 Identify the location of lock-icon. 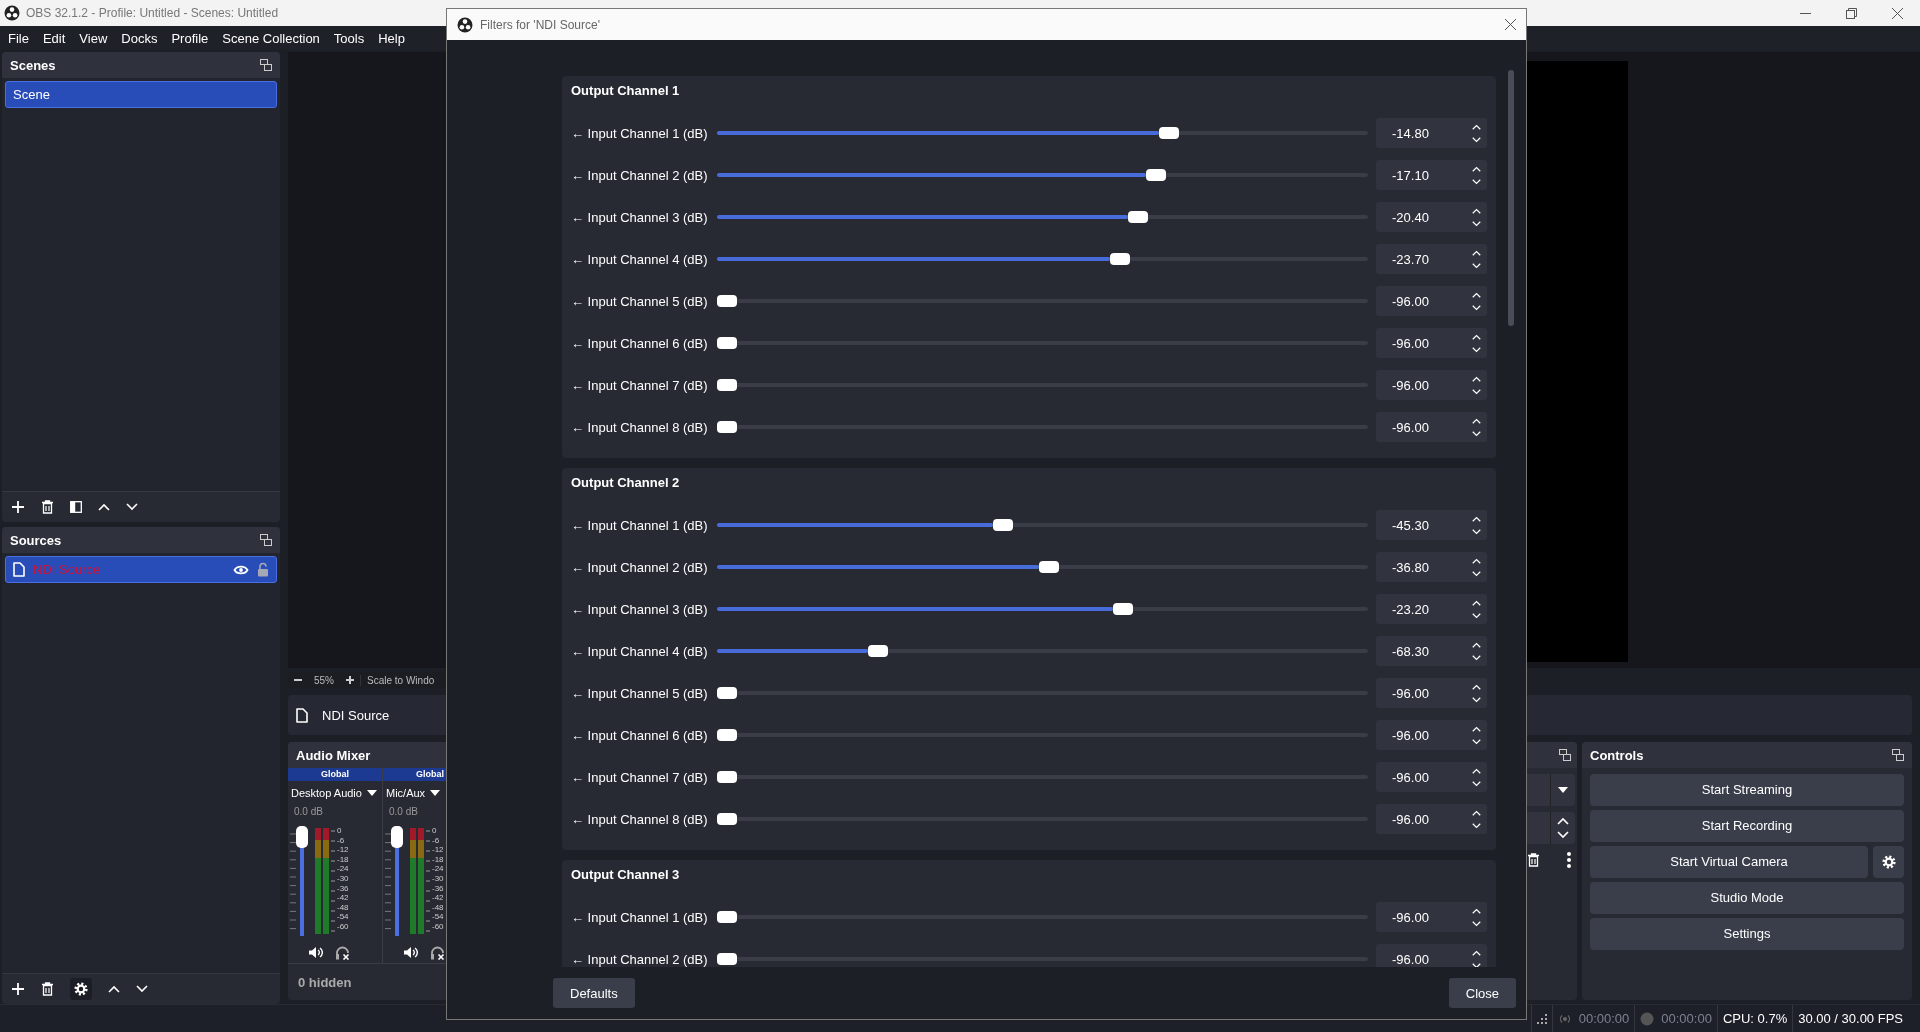
(263, 569).